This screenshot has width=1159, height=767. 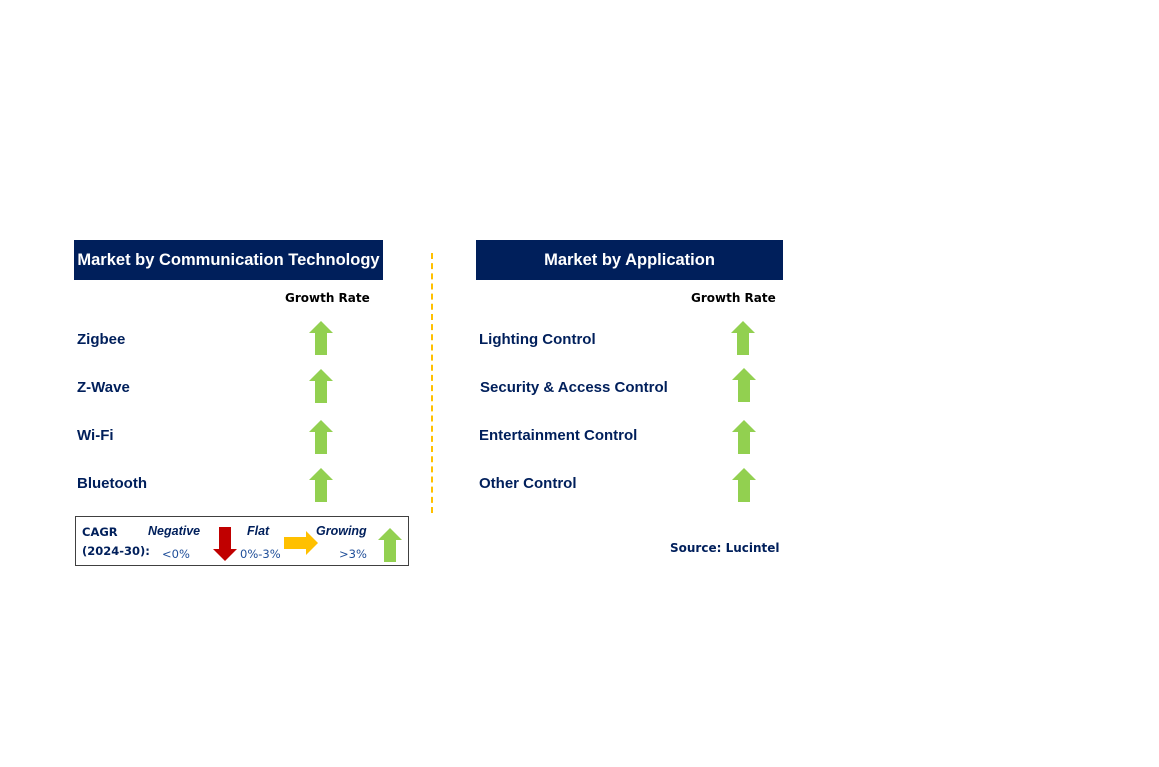 I want to click on legend-growing-label: Growing, so click(x=341, y=531).